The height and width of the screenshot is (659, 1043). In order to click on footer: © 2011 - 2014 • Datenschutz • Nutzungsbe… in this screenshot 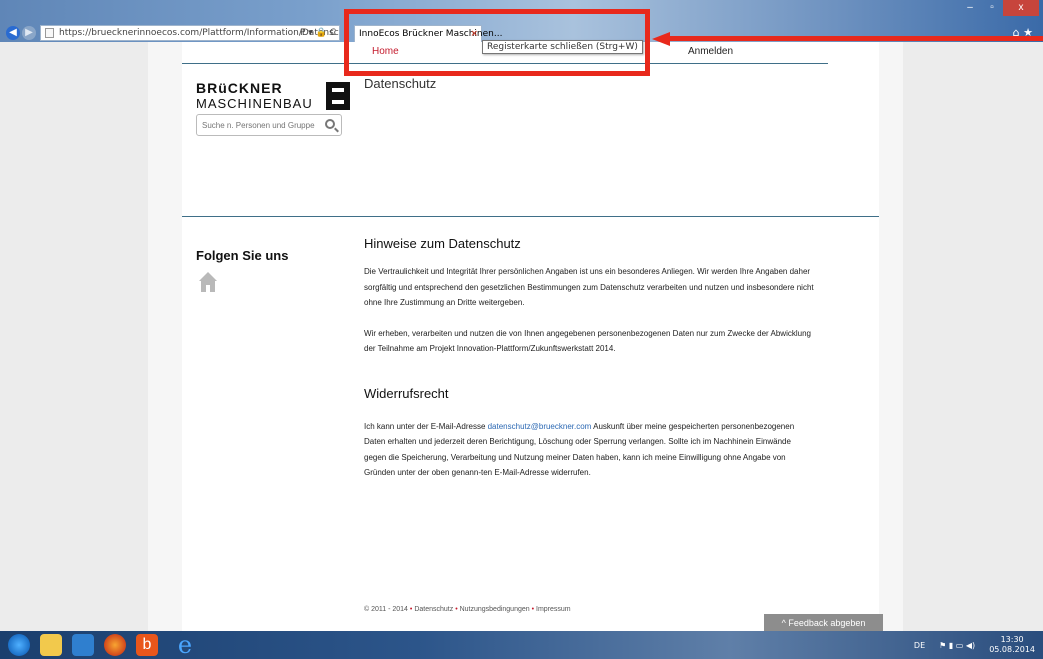, I will do `click(467, 609)`.